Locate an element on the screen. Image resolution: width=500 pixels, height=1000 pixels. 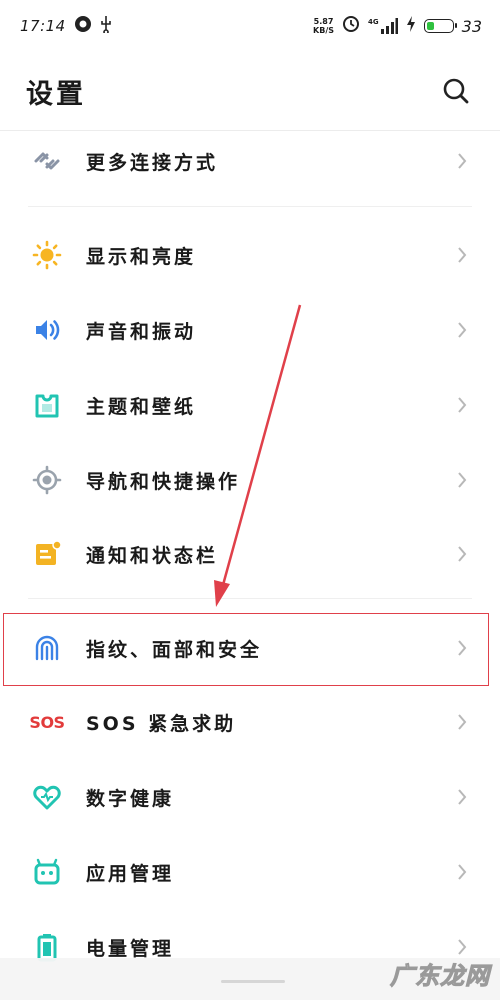
setting-row-display-brightness: 显示和亮度 is located at coordinates (250, 255).